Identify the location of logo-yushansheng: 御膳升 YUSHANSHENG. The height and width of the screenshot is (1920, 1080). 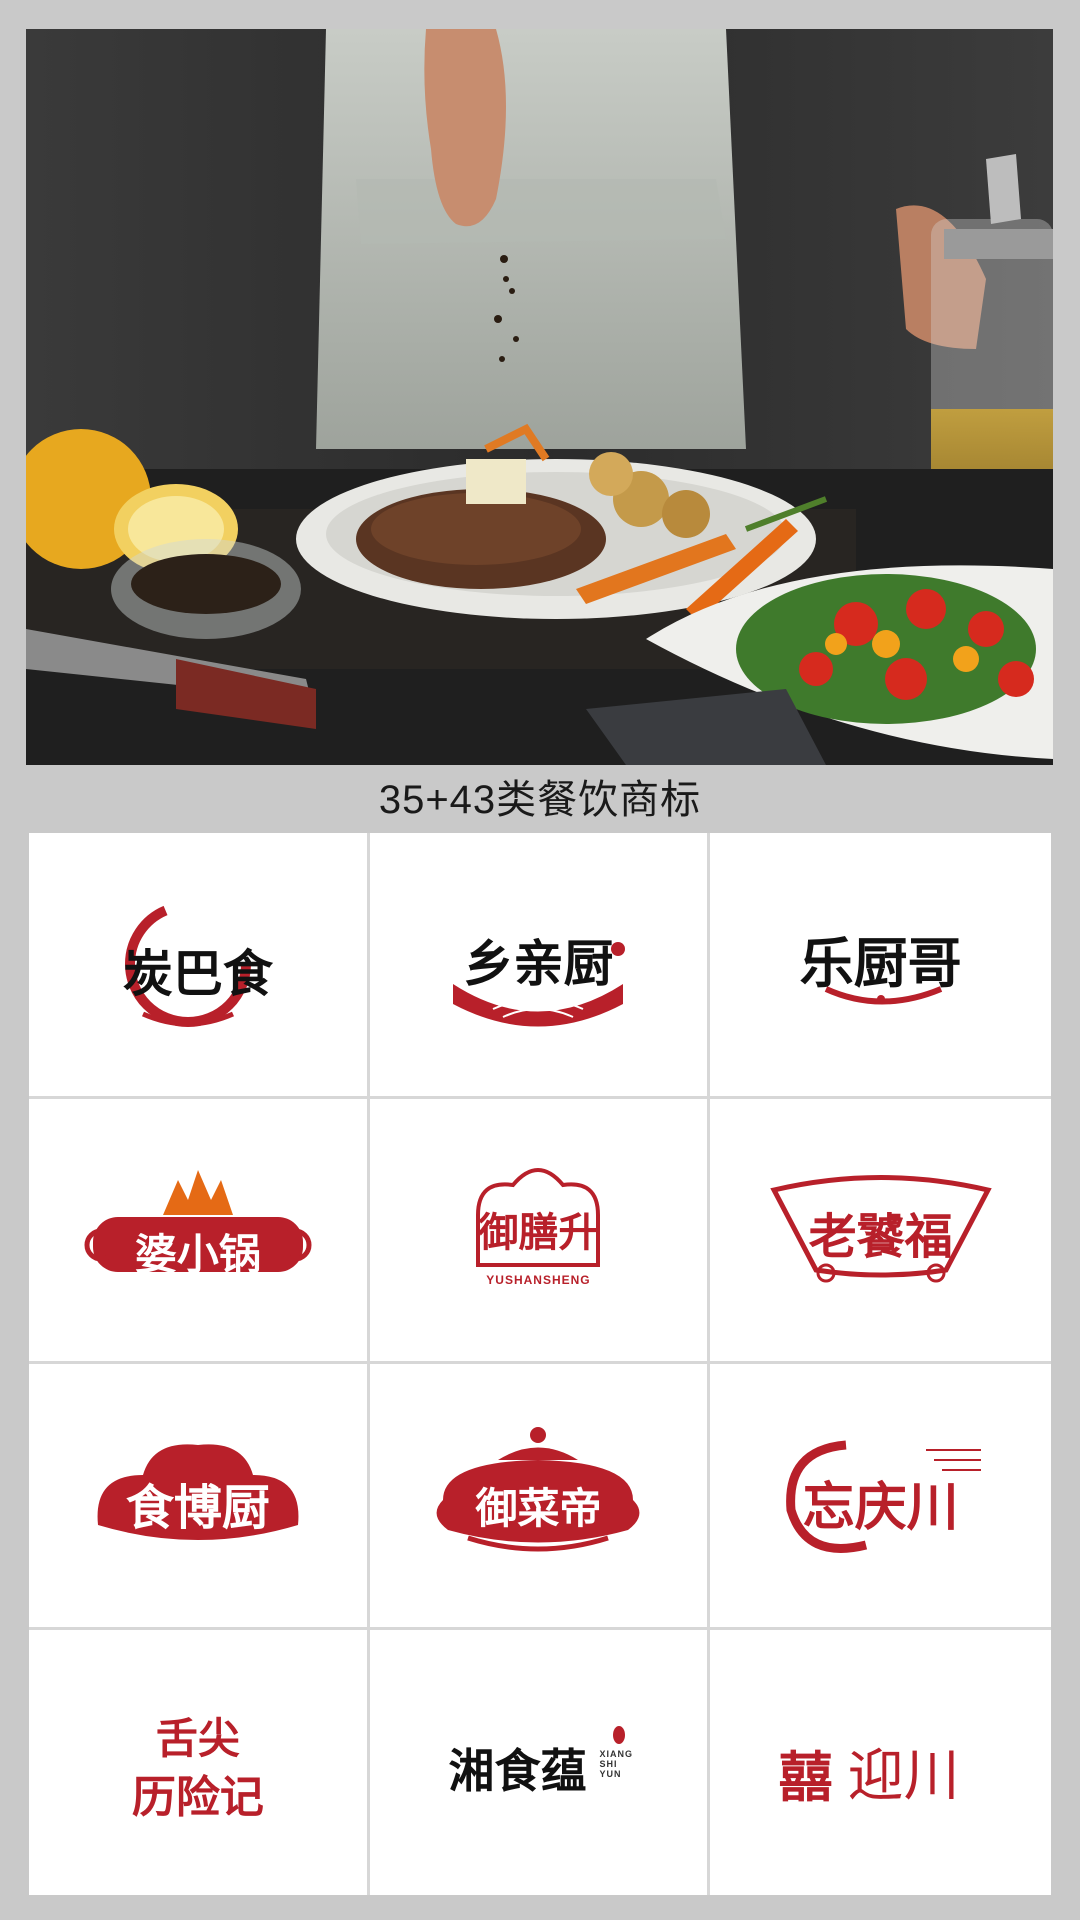
(538, 1230).